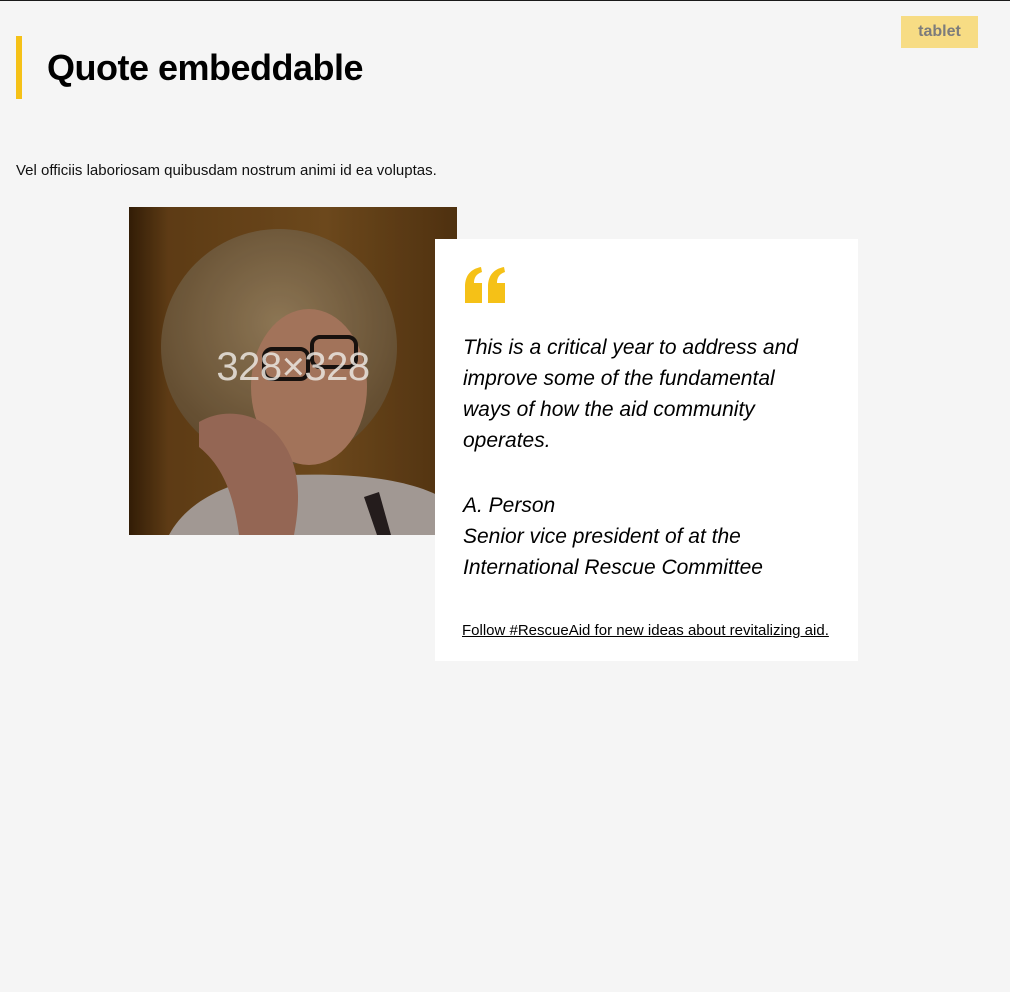  What do you see at coordinates (205, 67) in the screenshot?
I see `page-title: Quote embeddable` at bounding box center [205, 67].